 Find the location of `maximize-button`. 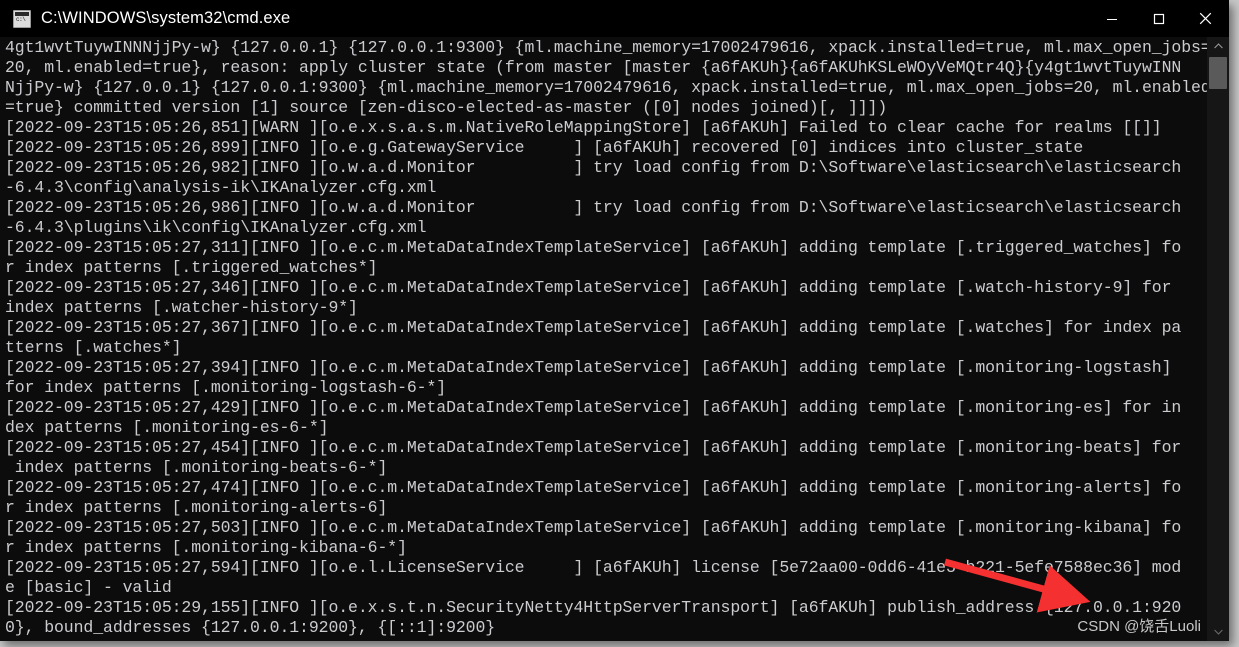

maximize-button is located at coordinates (1158, 18).